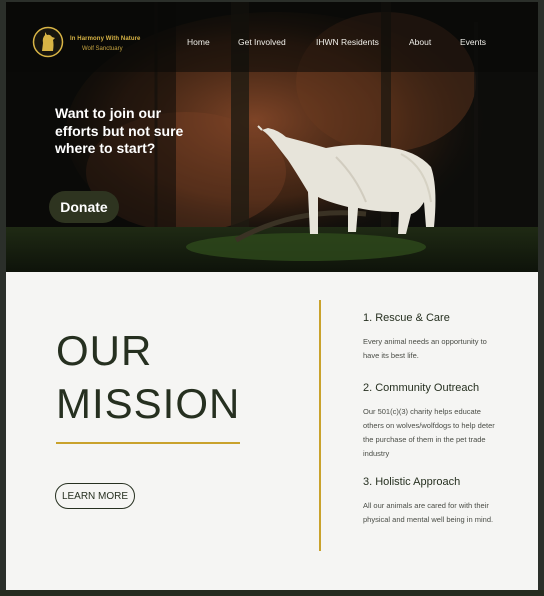 This screenshot has height=596, width=544. What do you see at coordinates (148, 443) in the screenshot?
I see `gold-divider` at bounding box center [148, 443].